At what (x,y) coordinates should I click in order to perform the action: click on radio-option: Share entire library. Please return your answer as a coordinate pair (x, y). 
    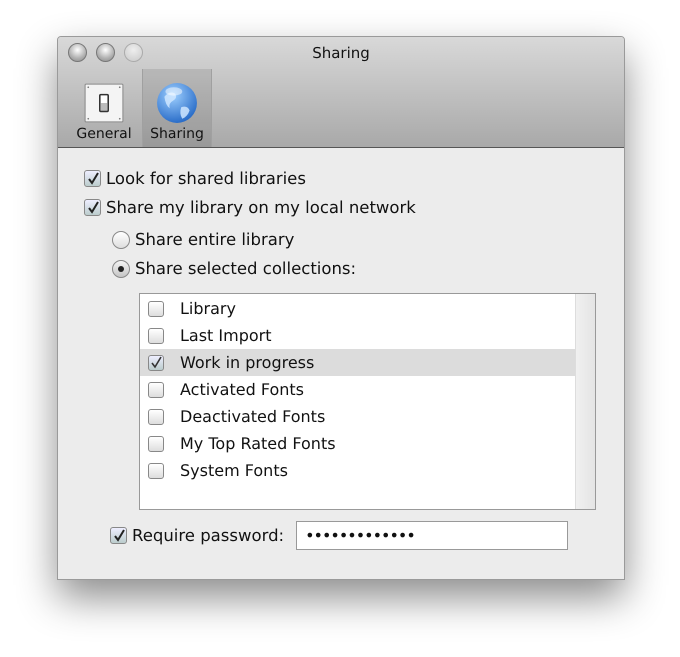
    Looking at the image, I should click on (368, 239).